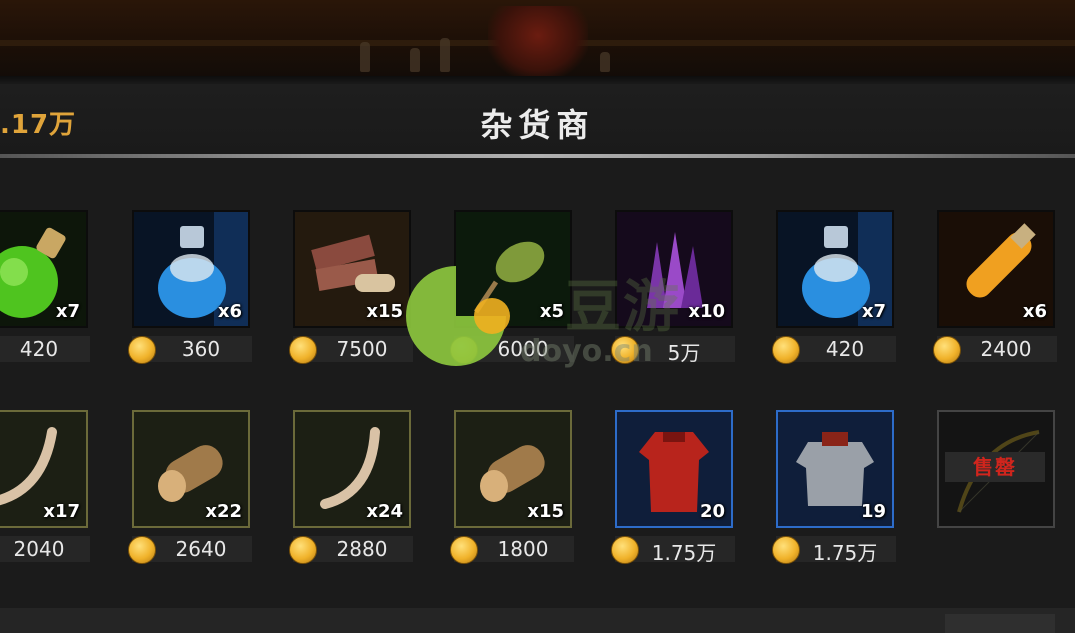  I want to click on item-price: 2040, so click(39, 549).